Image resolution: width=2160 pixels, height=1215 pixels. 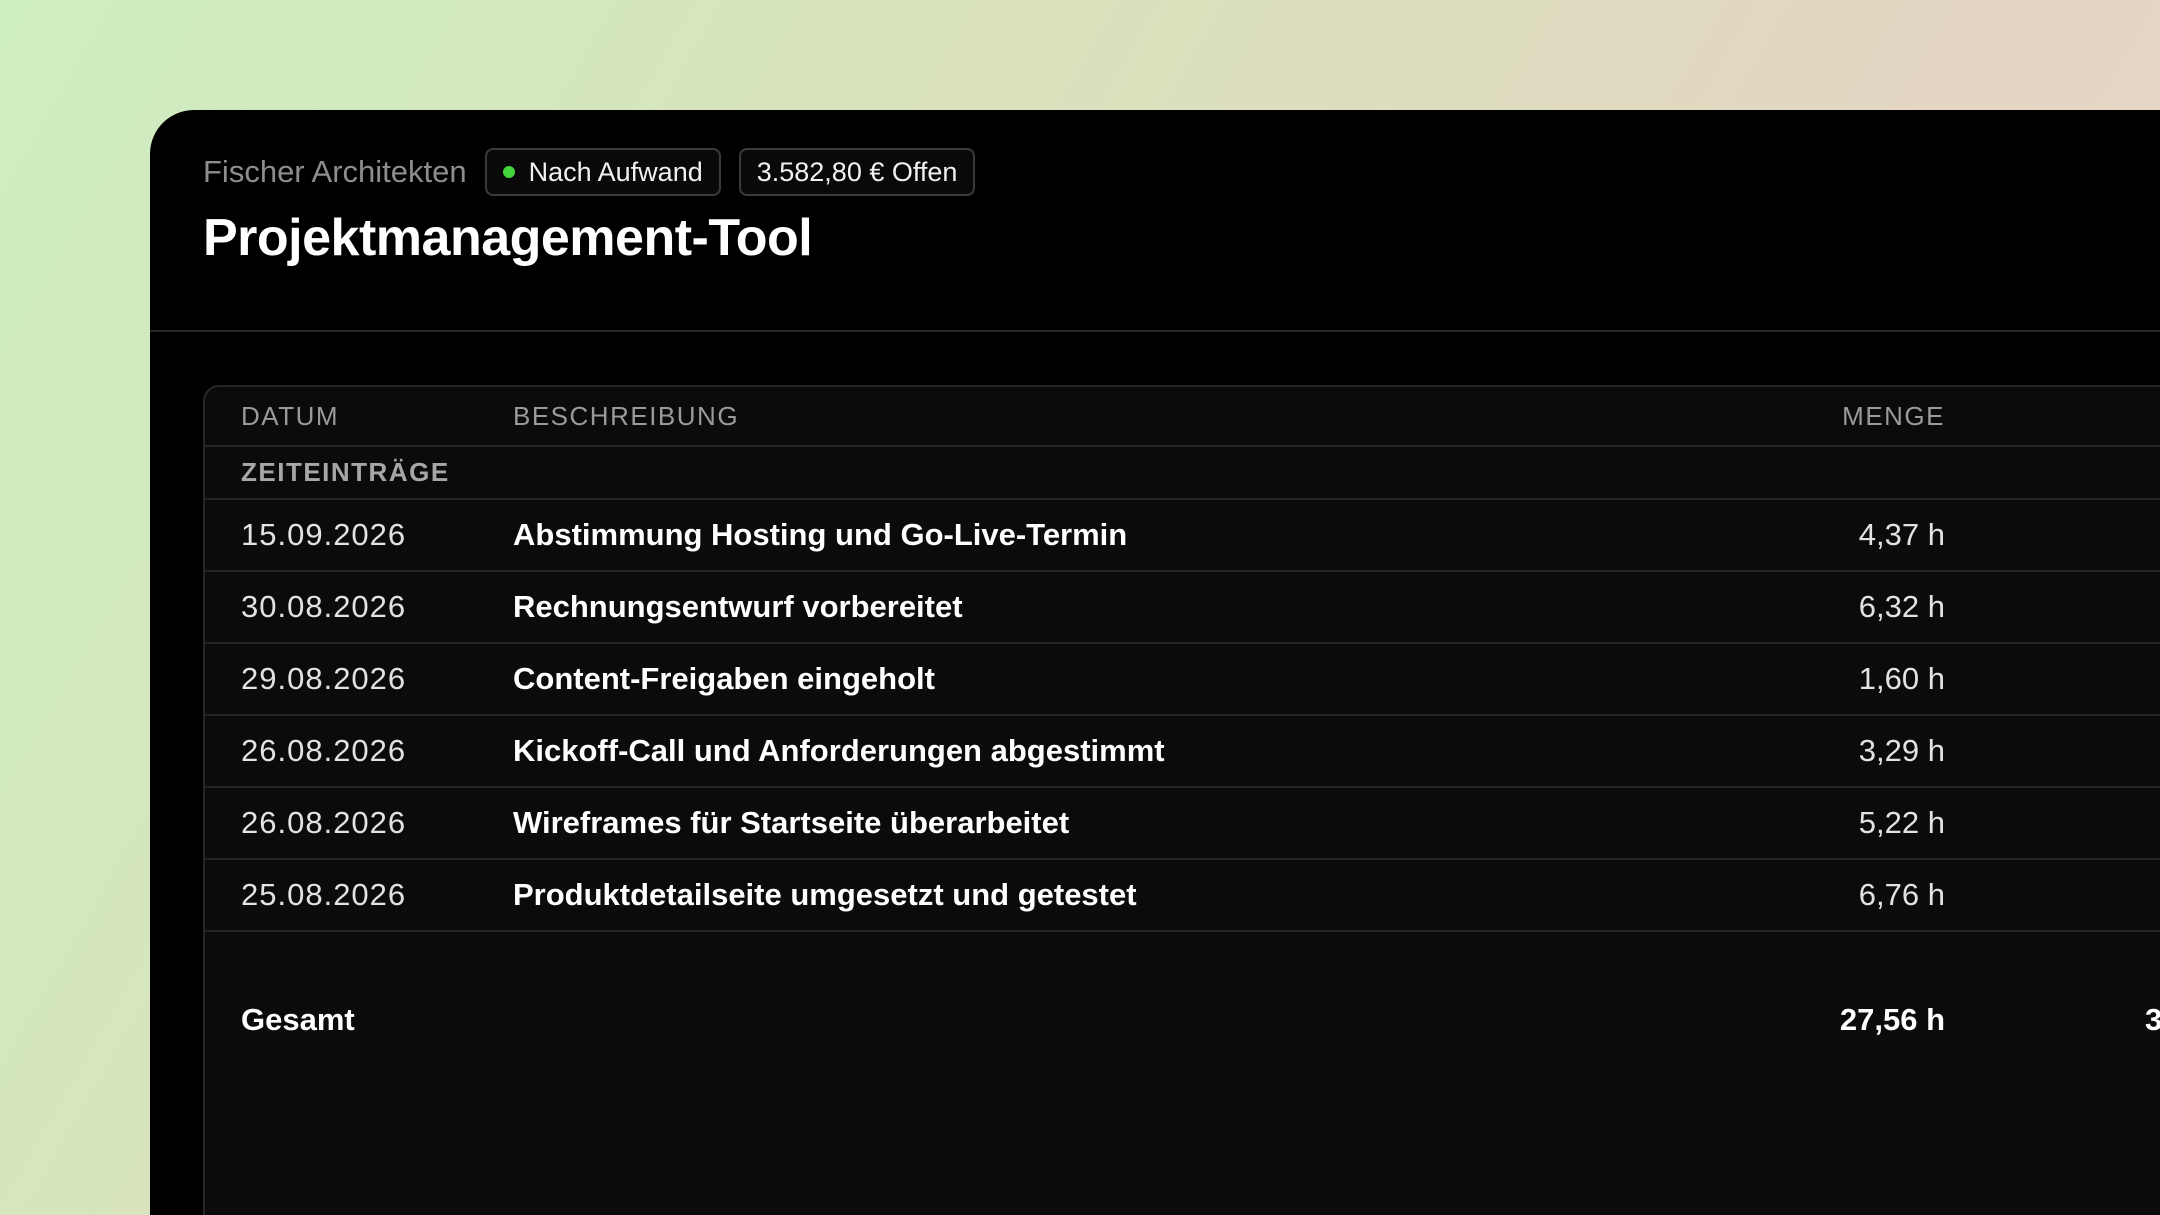 I want to click on page-title: Projektmanagement-Tool, so click(x=508, y=238).